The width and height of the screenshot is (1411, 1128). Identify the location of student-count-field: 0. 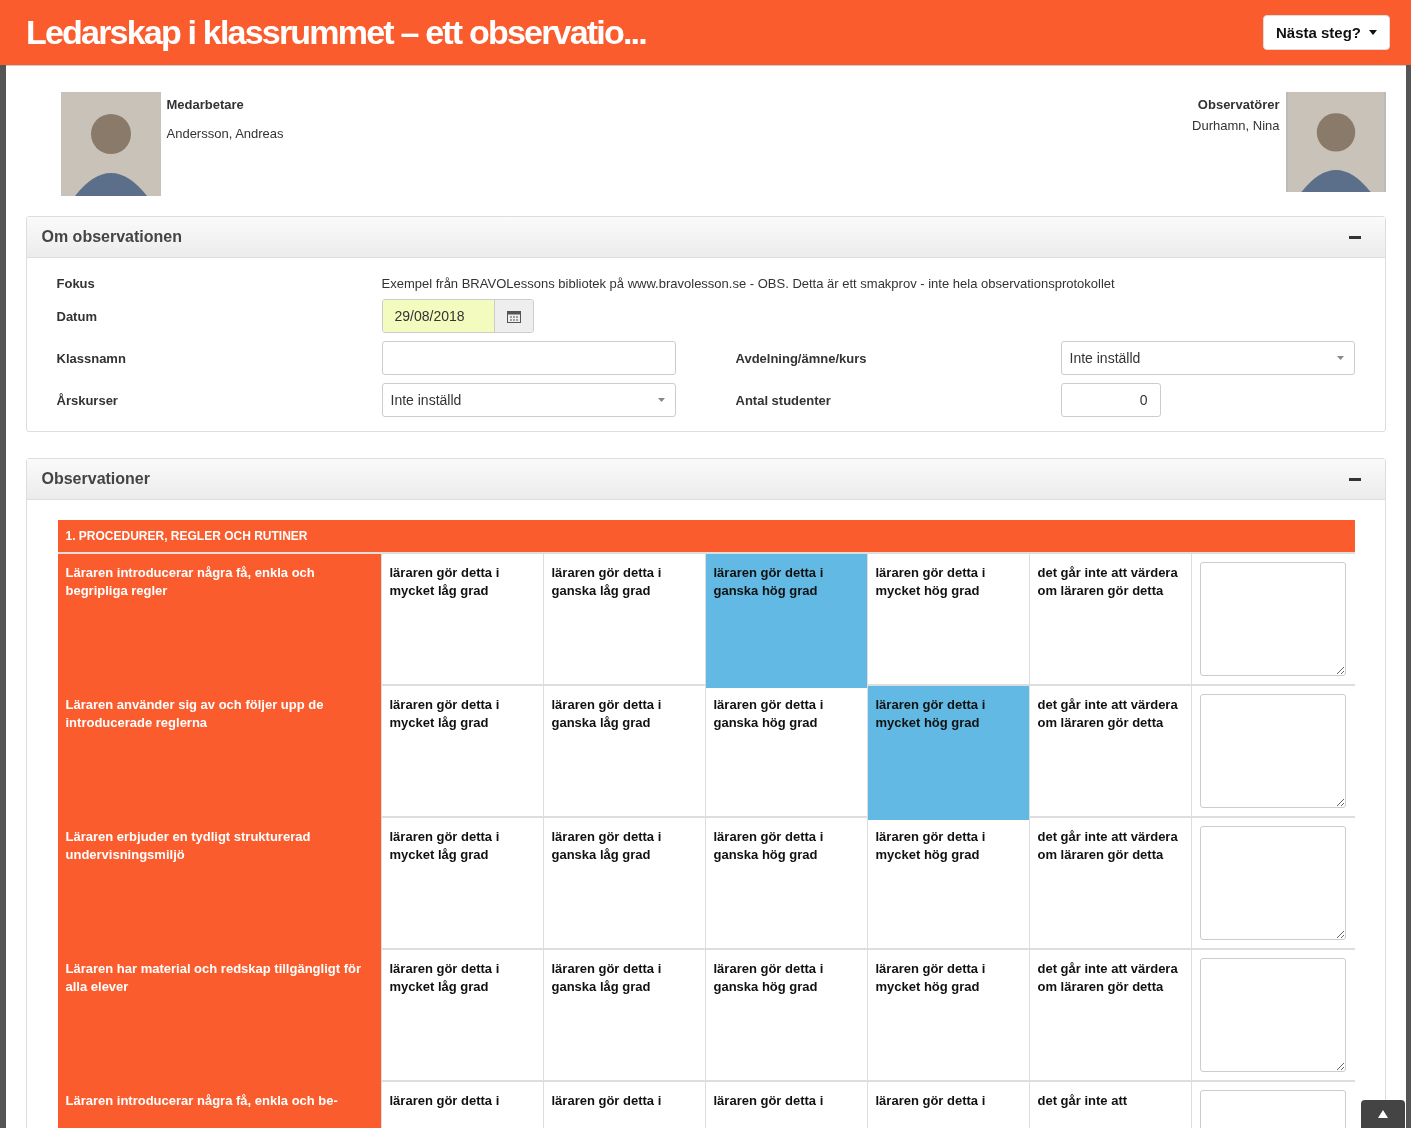
(1110, 400).